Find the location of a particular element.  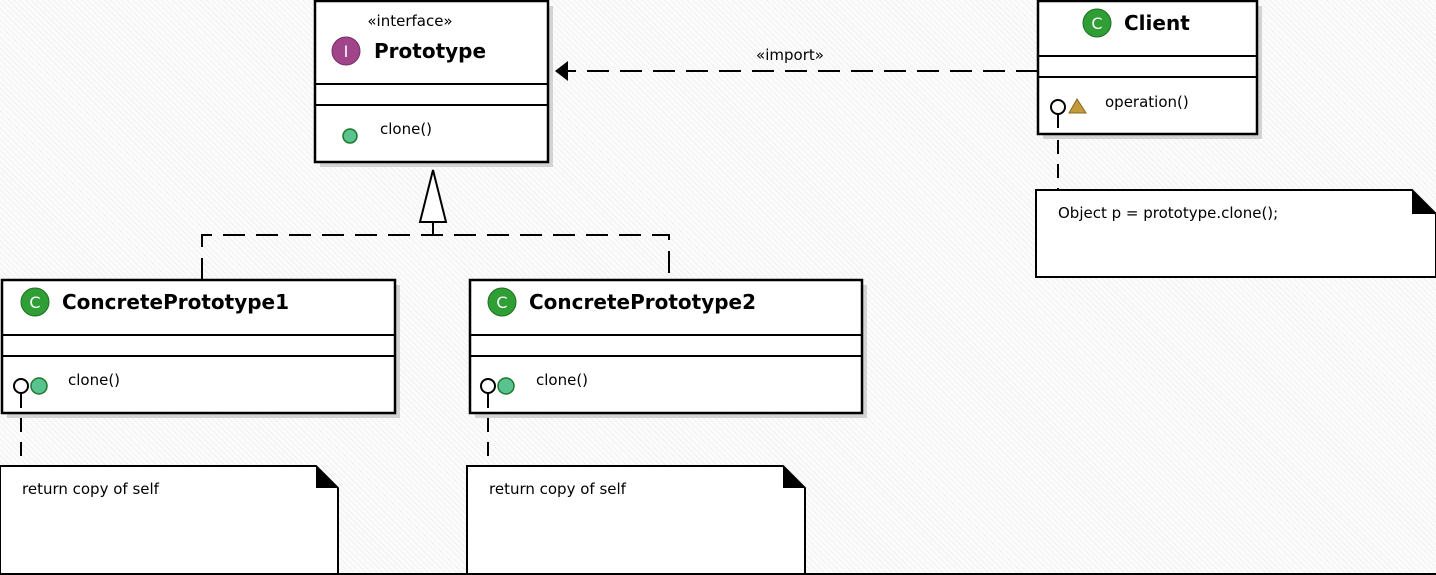

class-name: ConcretePrototype2 is located at coordinates (642, 302).